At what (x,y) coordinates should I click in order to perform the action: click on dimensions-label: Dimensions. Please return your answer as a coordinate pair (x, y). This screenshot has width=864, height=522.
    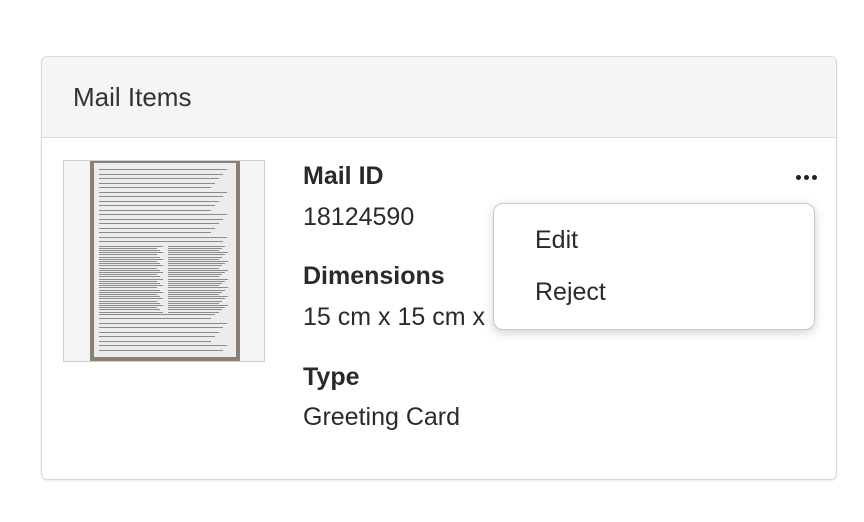
    Looking at the image, I should click on (374, 276).